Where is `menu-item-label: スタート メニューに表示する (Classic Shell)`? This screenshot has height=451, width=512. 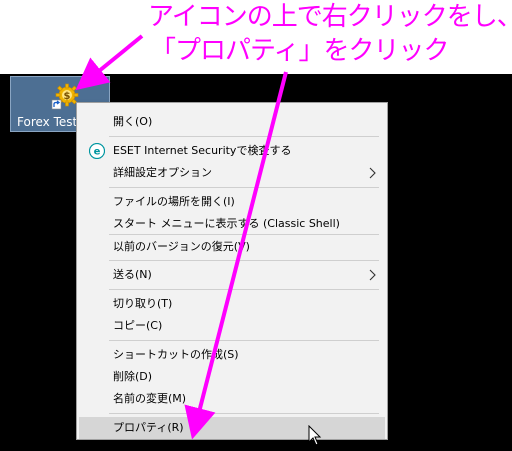
menu-item-label: スタート メニューに表示する (Classic Shell) is located at coordinates (226, 223).